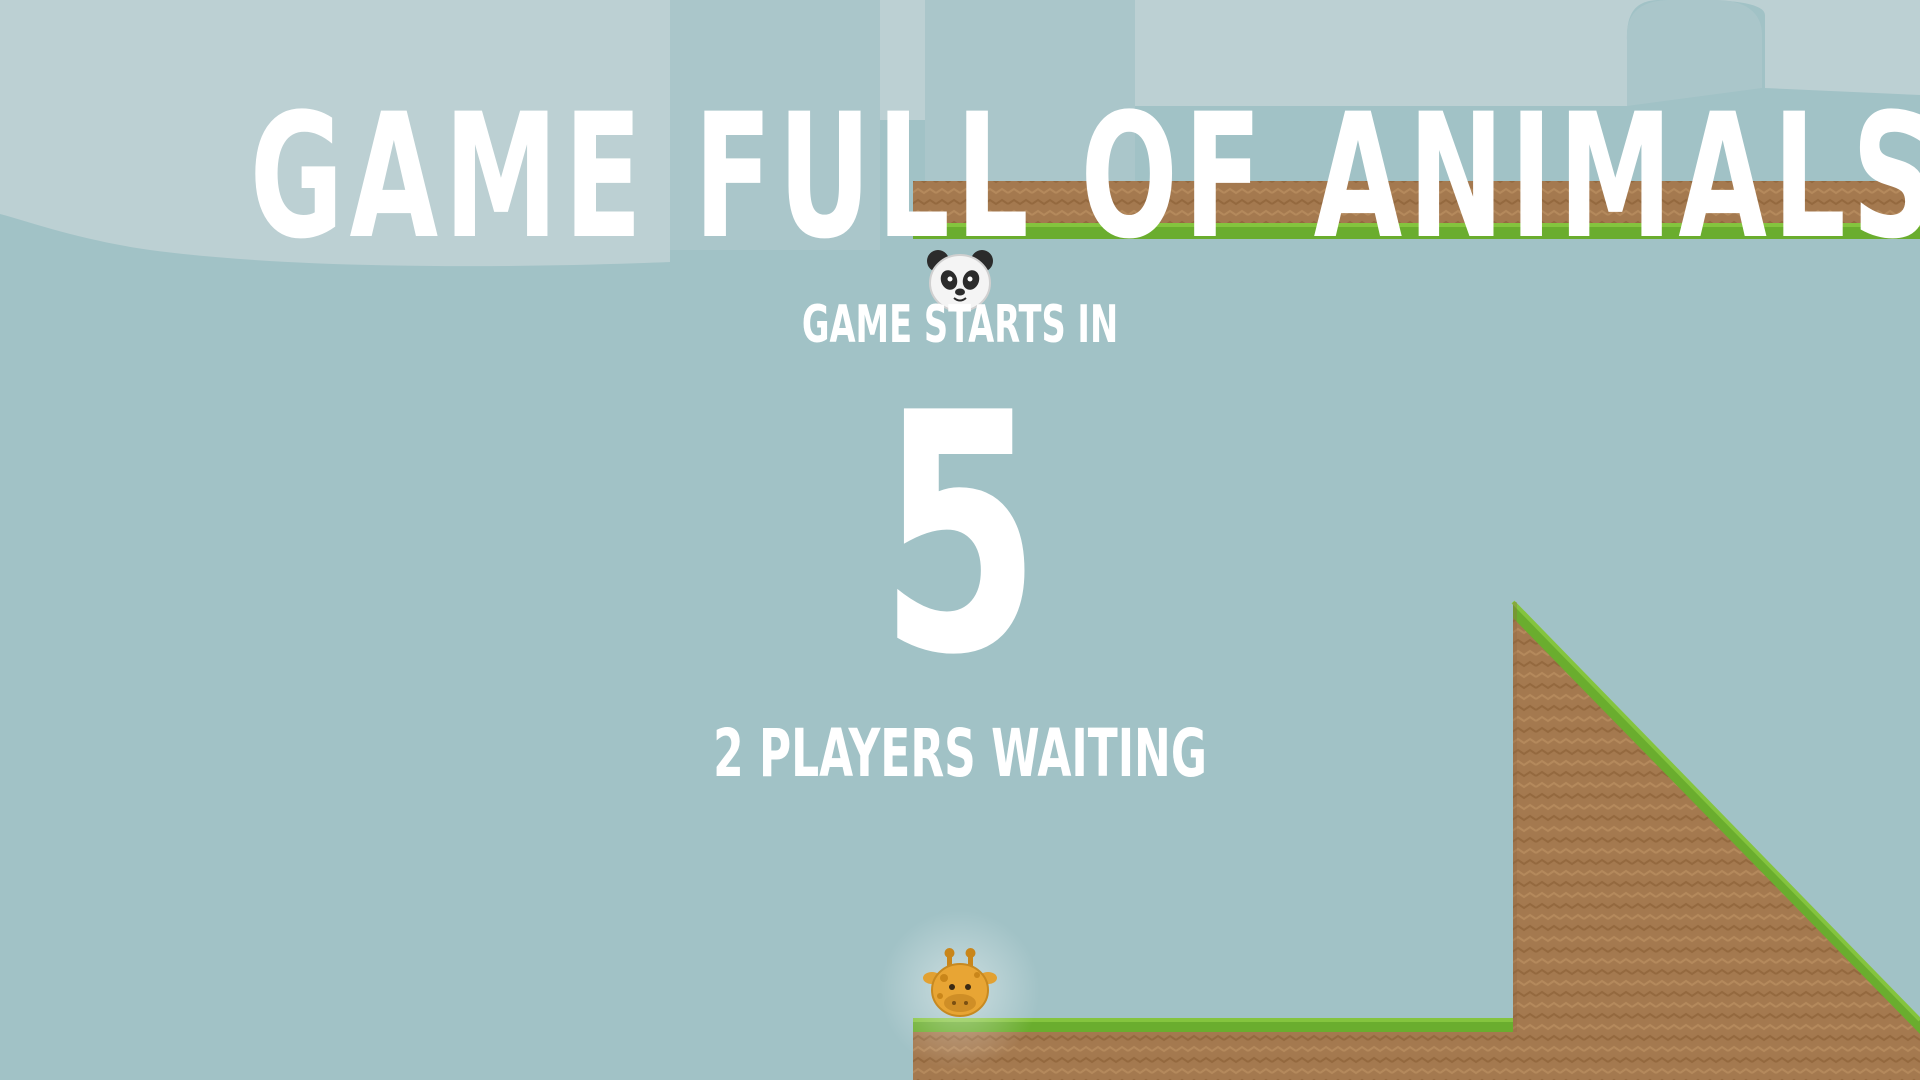 This screenshot has height=1080, width=1920. Describe the element at coordinates (960, 753) in the screenshot. I see `players-waiting-status: 2 PLAYERS WAITING` at that location.